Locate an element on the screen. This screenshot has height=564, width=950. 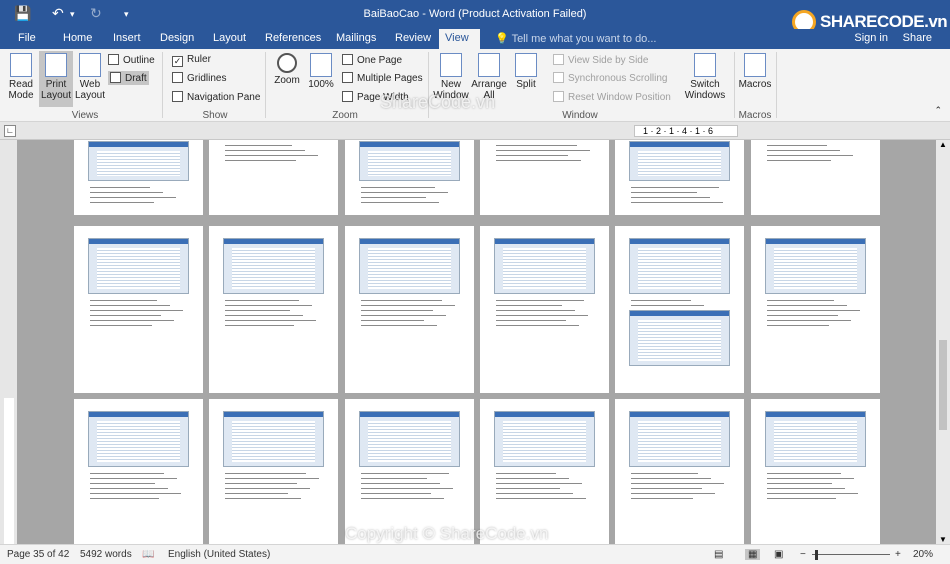
scroll-down-icon: ▼ is located at coordinates (943, 539).